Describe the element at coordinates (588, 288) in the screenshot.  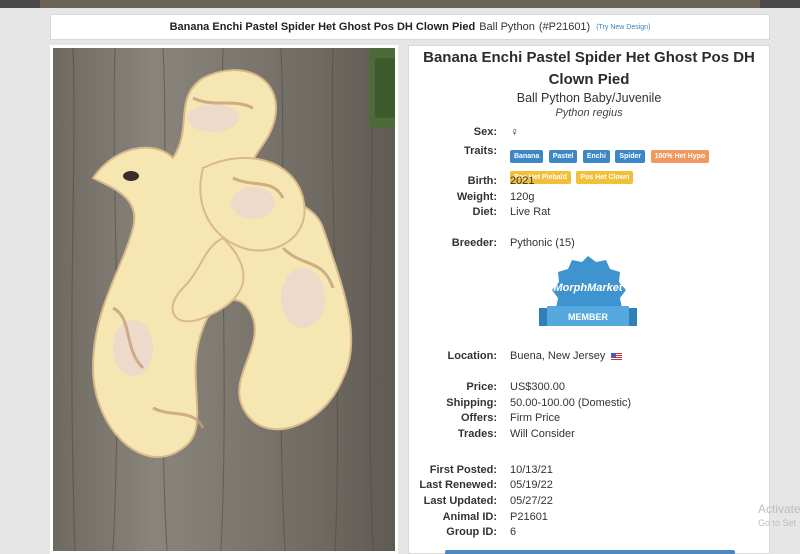
I see `badge-top-text: MorphMarket` at that location.